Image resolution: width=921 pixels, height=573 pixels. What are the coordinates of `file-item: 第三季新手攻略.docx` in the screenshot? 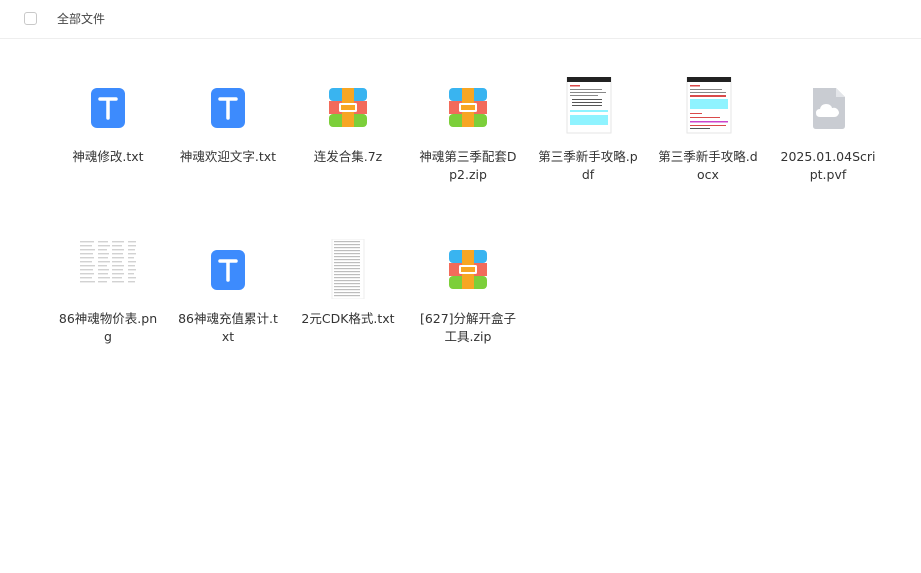 It's located at (708, 155).